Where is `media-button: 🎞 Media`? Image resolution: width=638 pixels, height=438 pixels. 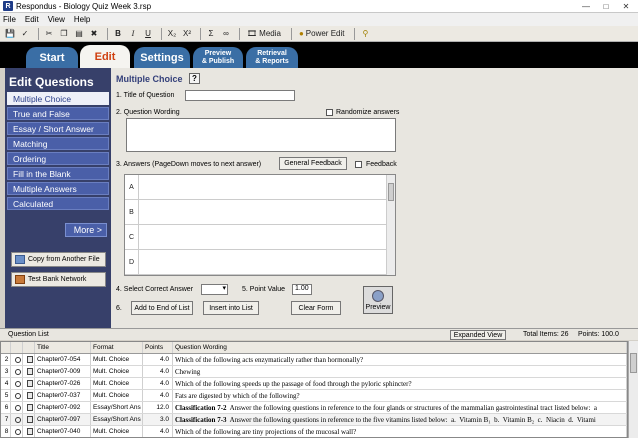 media-button: 🎞 Media is located at coordinates (264, 34).